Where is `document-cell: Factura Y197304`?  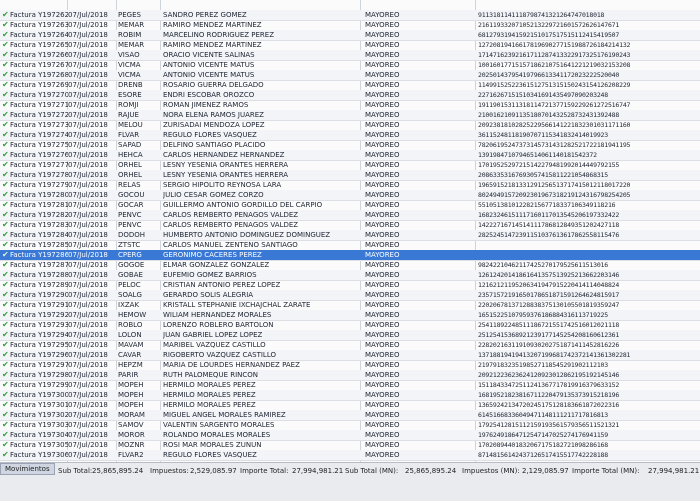 document-cell: Factura Y197304 is located at coordinates (39, 435).